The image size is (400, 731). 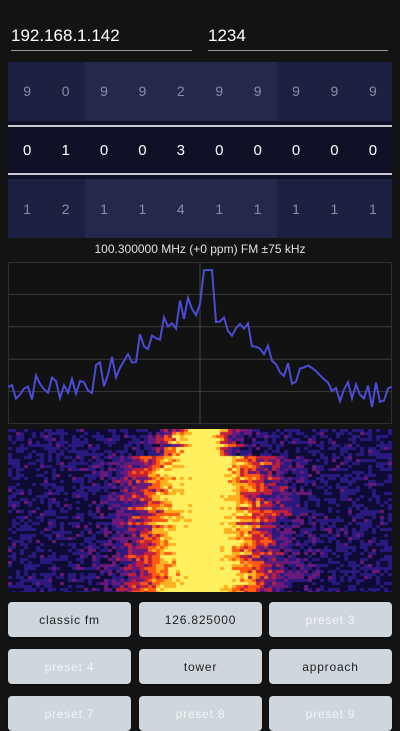 I want to click on tuner-digit-current: 3, so click(x=181, y=150).